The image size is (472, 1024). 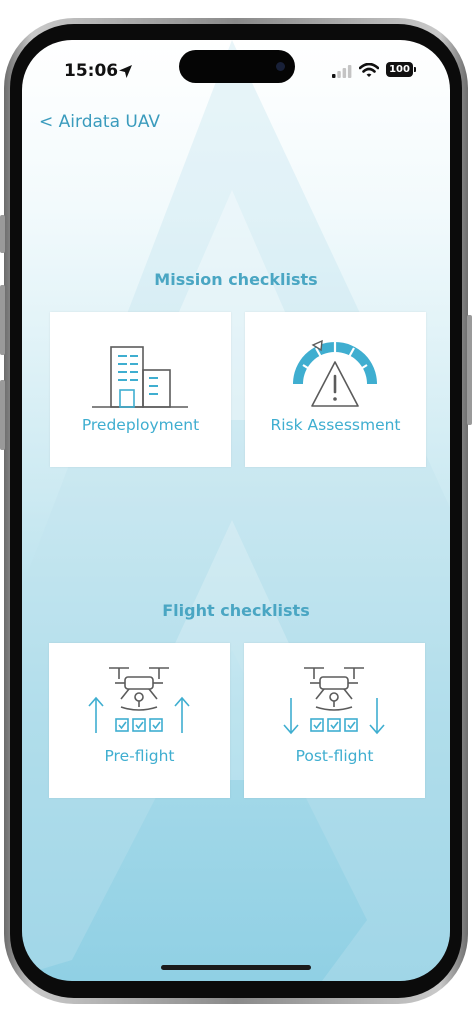 What do you see at coordinates (125, 71) in the screenshot?
I see `location-arrow-icon` at bounding box center [125, 71].